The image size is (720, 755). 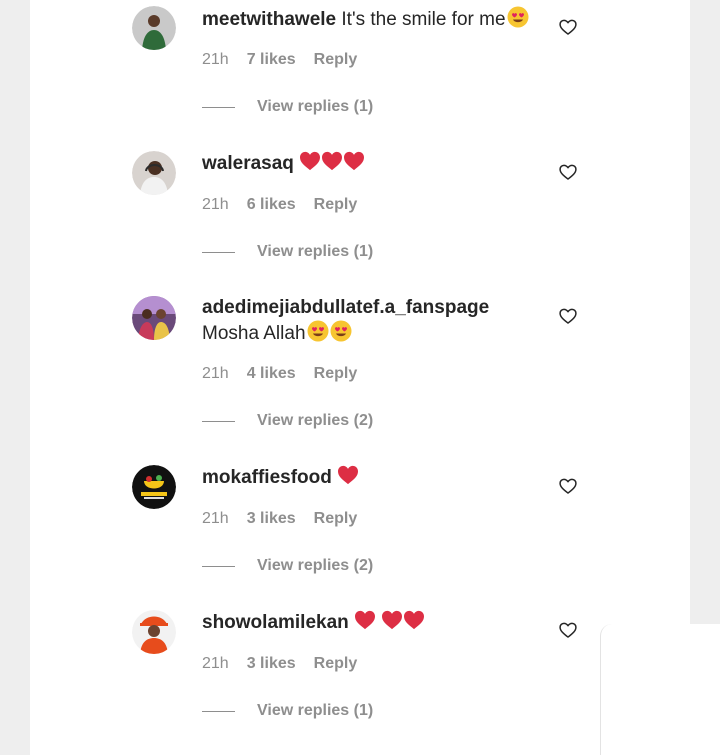 I want to click on comment-username: meetwithawele, so click(x=269, y=19).